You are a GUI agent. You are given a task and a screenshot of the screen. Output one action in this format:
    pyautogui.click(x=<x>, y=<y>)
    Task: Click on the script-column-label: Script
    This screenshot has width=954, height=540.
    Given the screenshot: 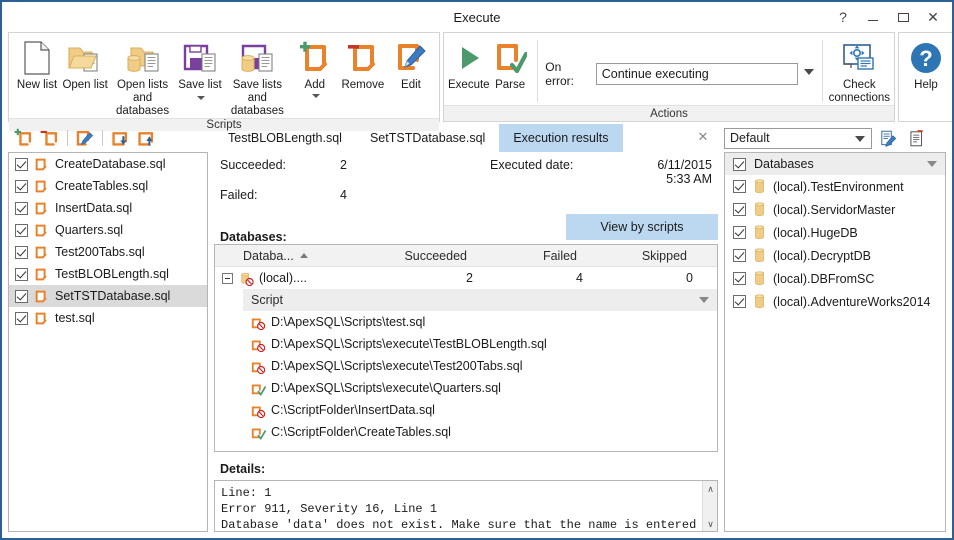 What is the action you would take?
    pyautogui.click(x=267, y=300)
    